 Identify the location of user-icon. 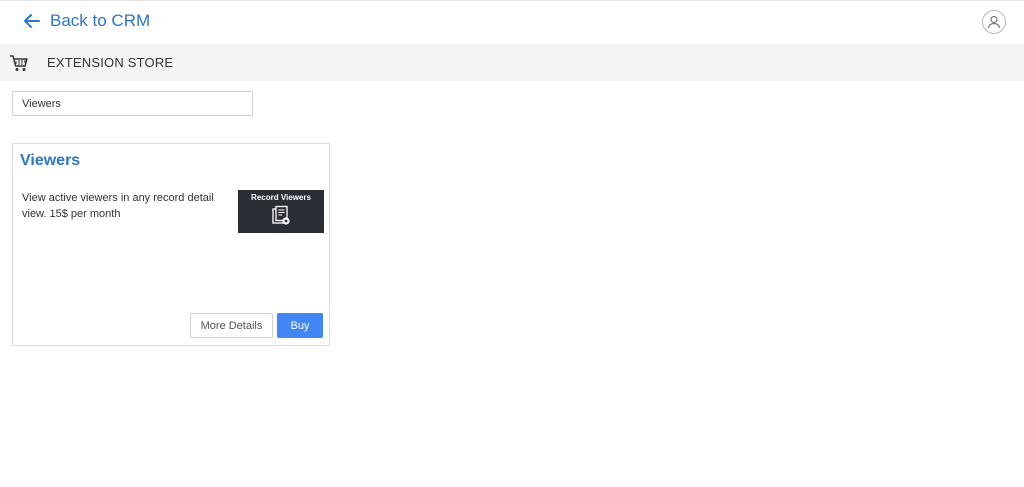
(994, 22).